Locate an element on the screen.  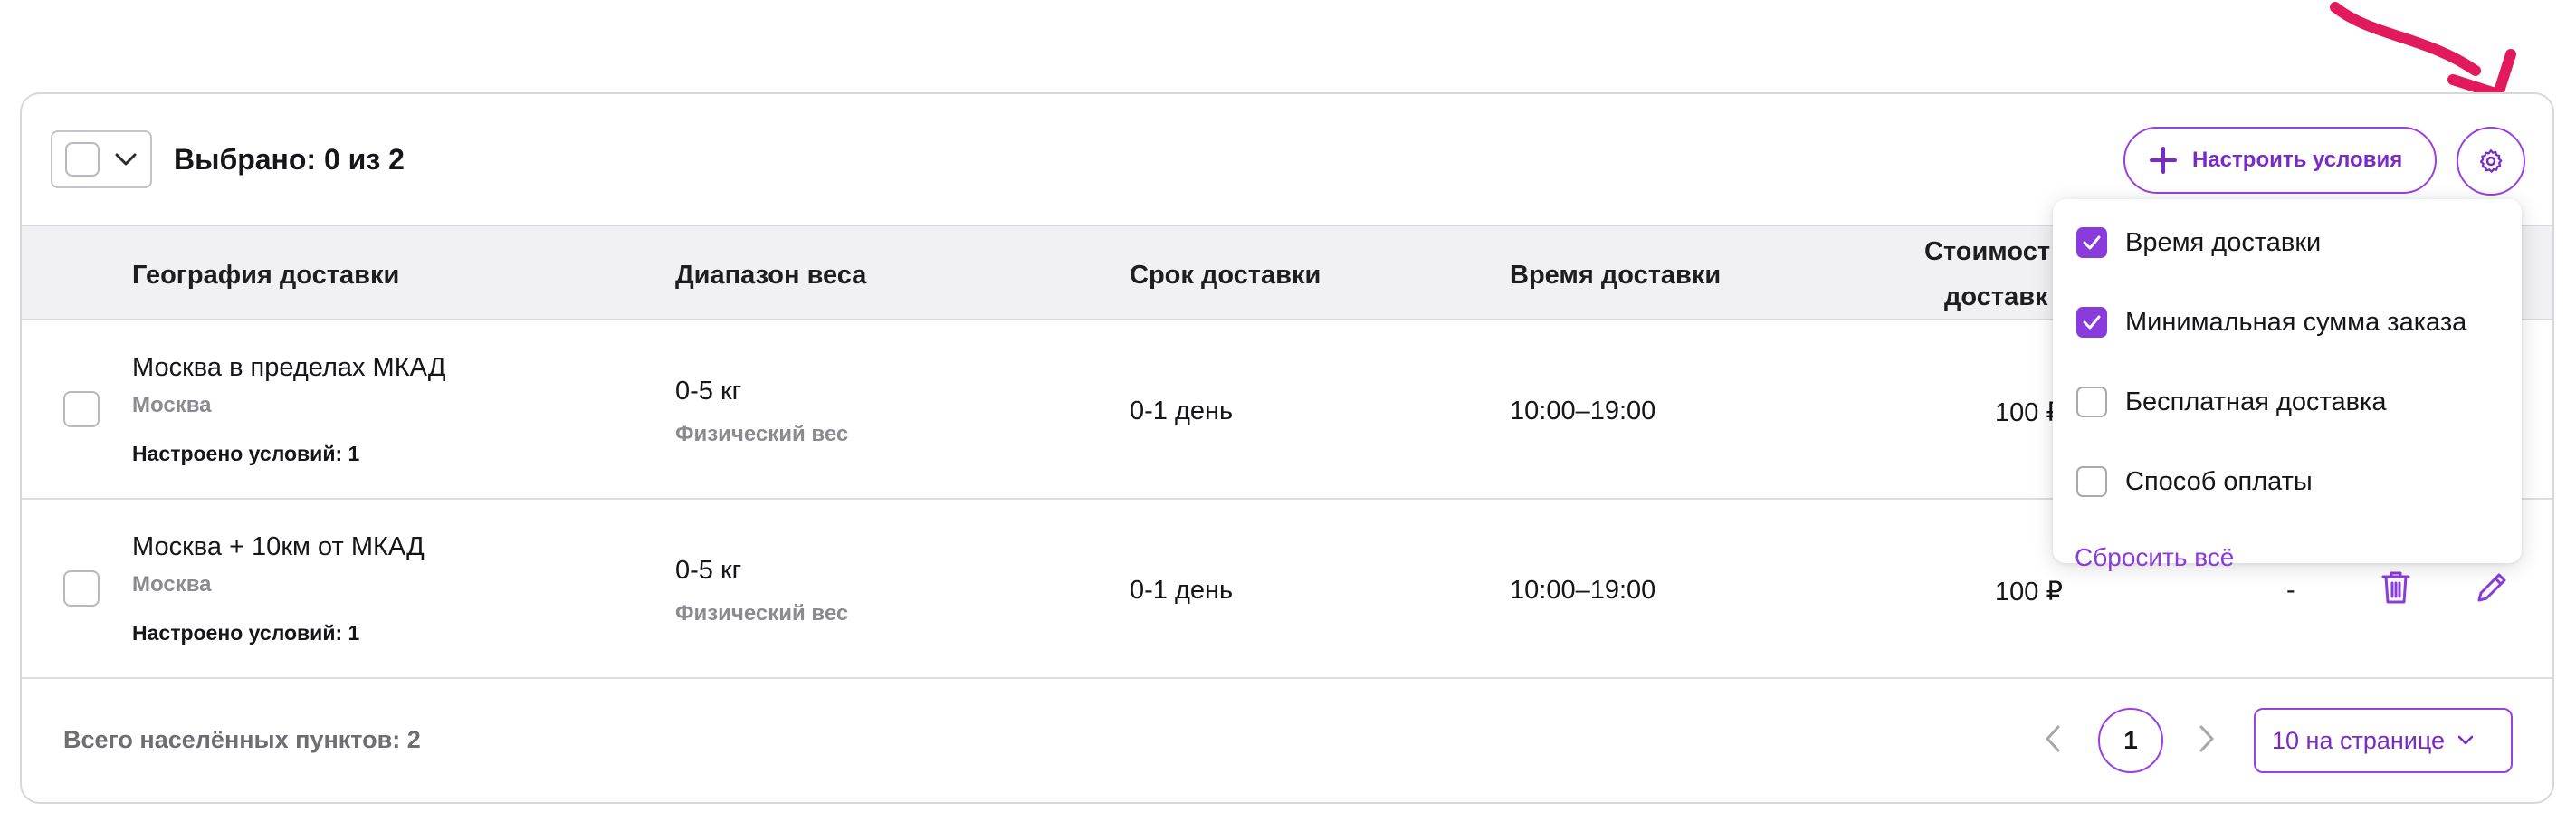
edit-row-button is located at coordinates (2491, 587).